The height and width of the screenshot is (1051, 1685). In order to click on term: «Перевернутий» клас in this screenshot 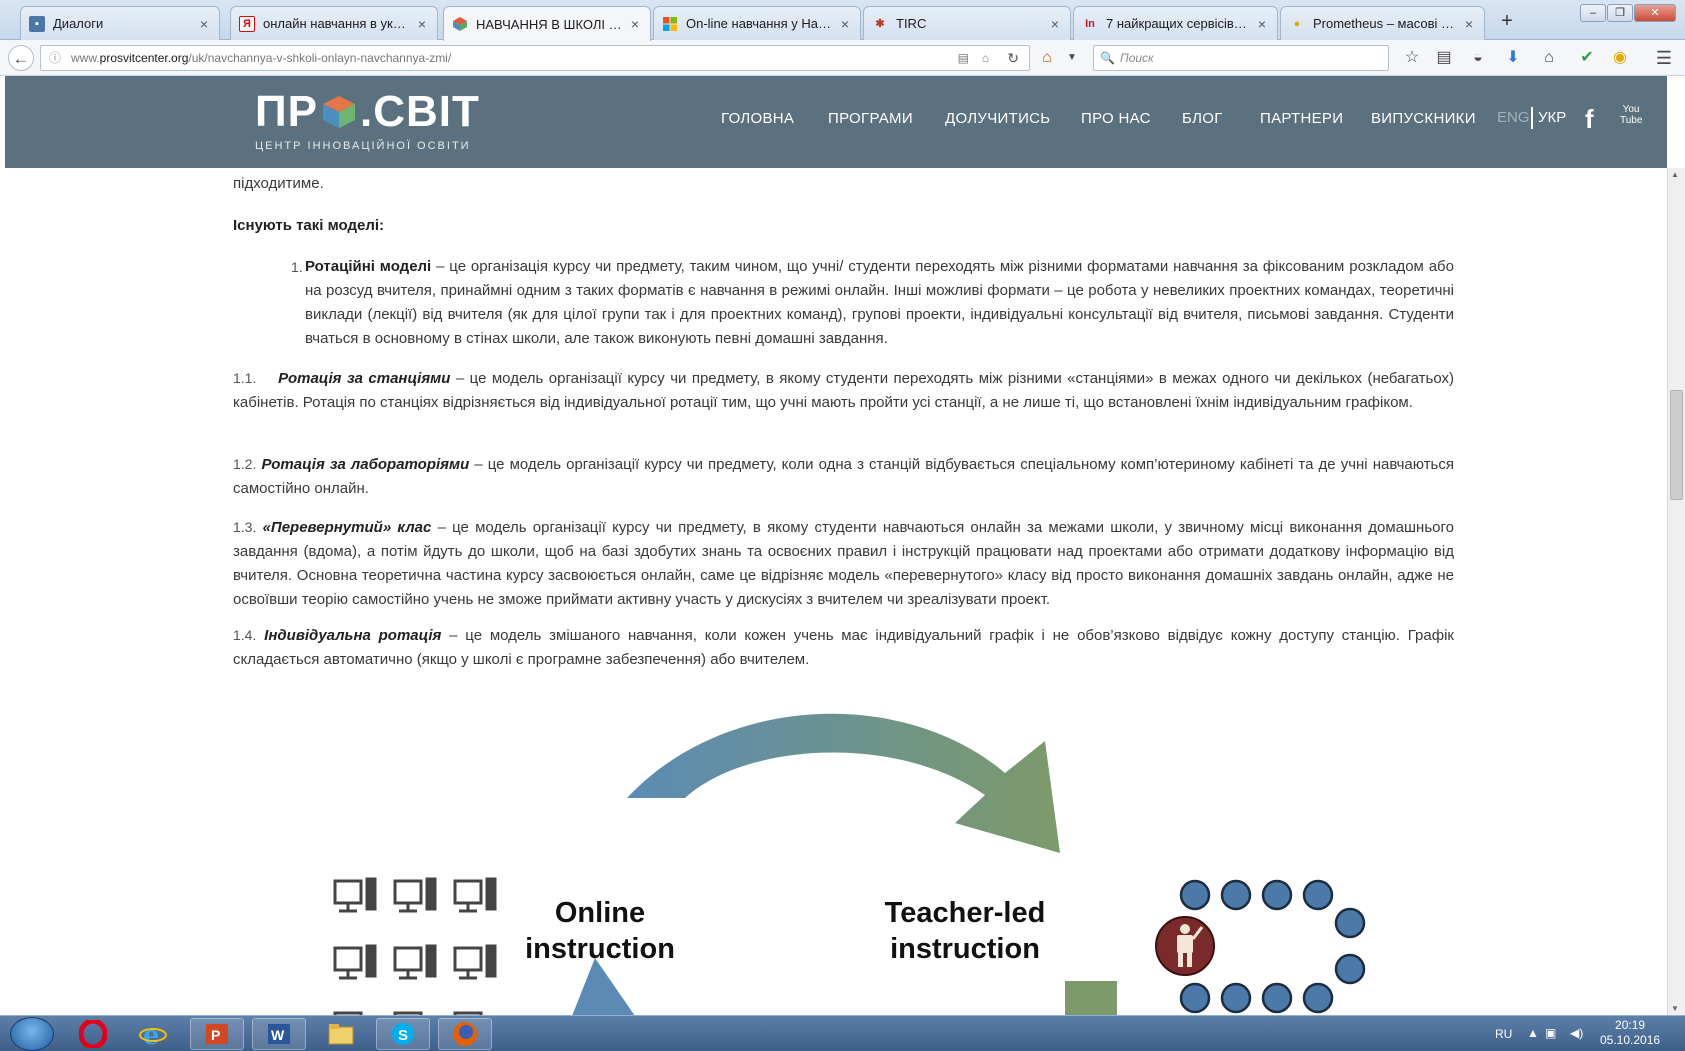, I will do `click(347, 527)`.